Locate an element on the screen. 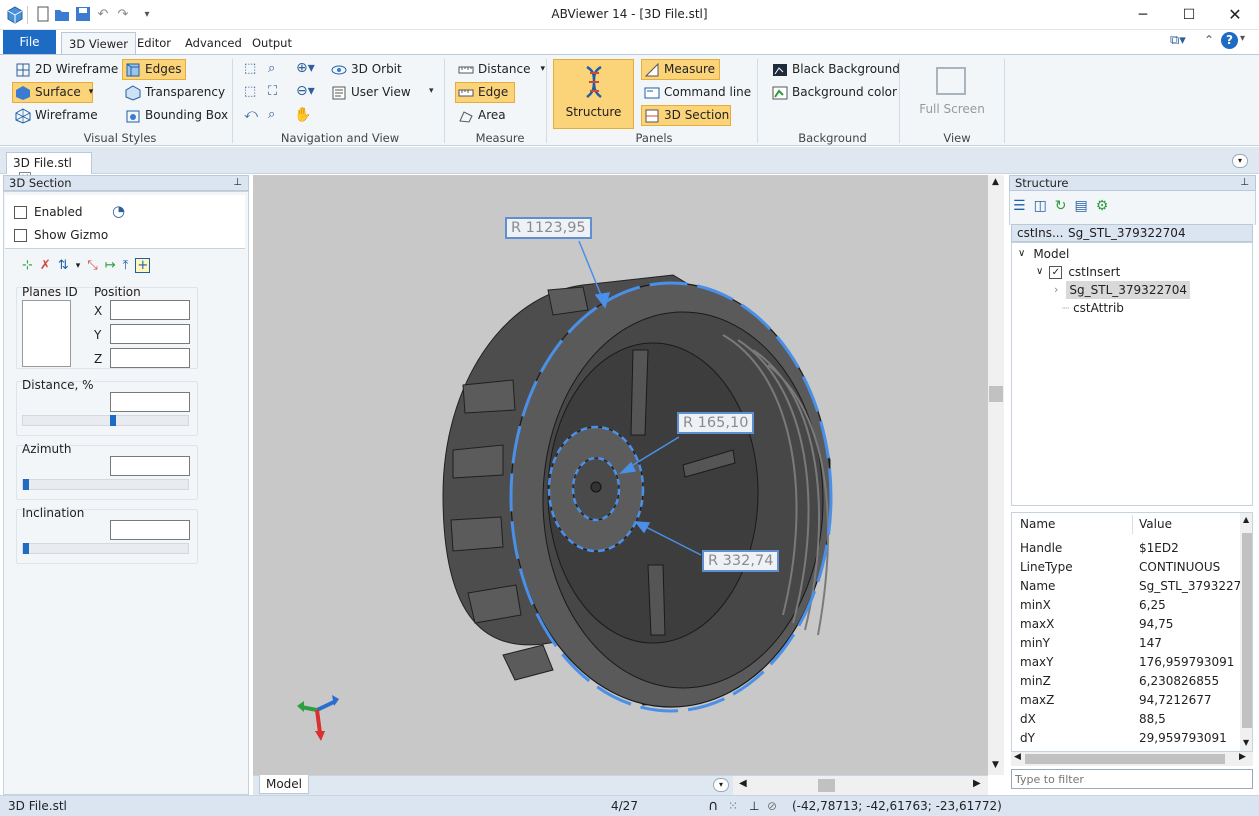 This screenshot has height=816, width=1259. tree-item-model: ∨ Model is located at coordinates (1043, 254).